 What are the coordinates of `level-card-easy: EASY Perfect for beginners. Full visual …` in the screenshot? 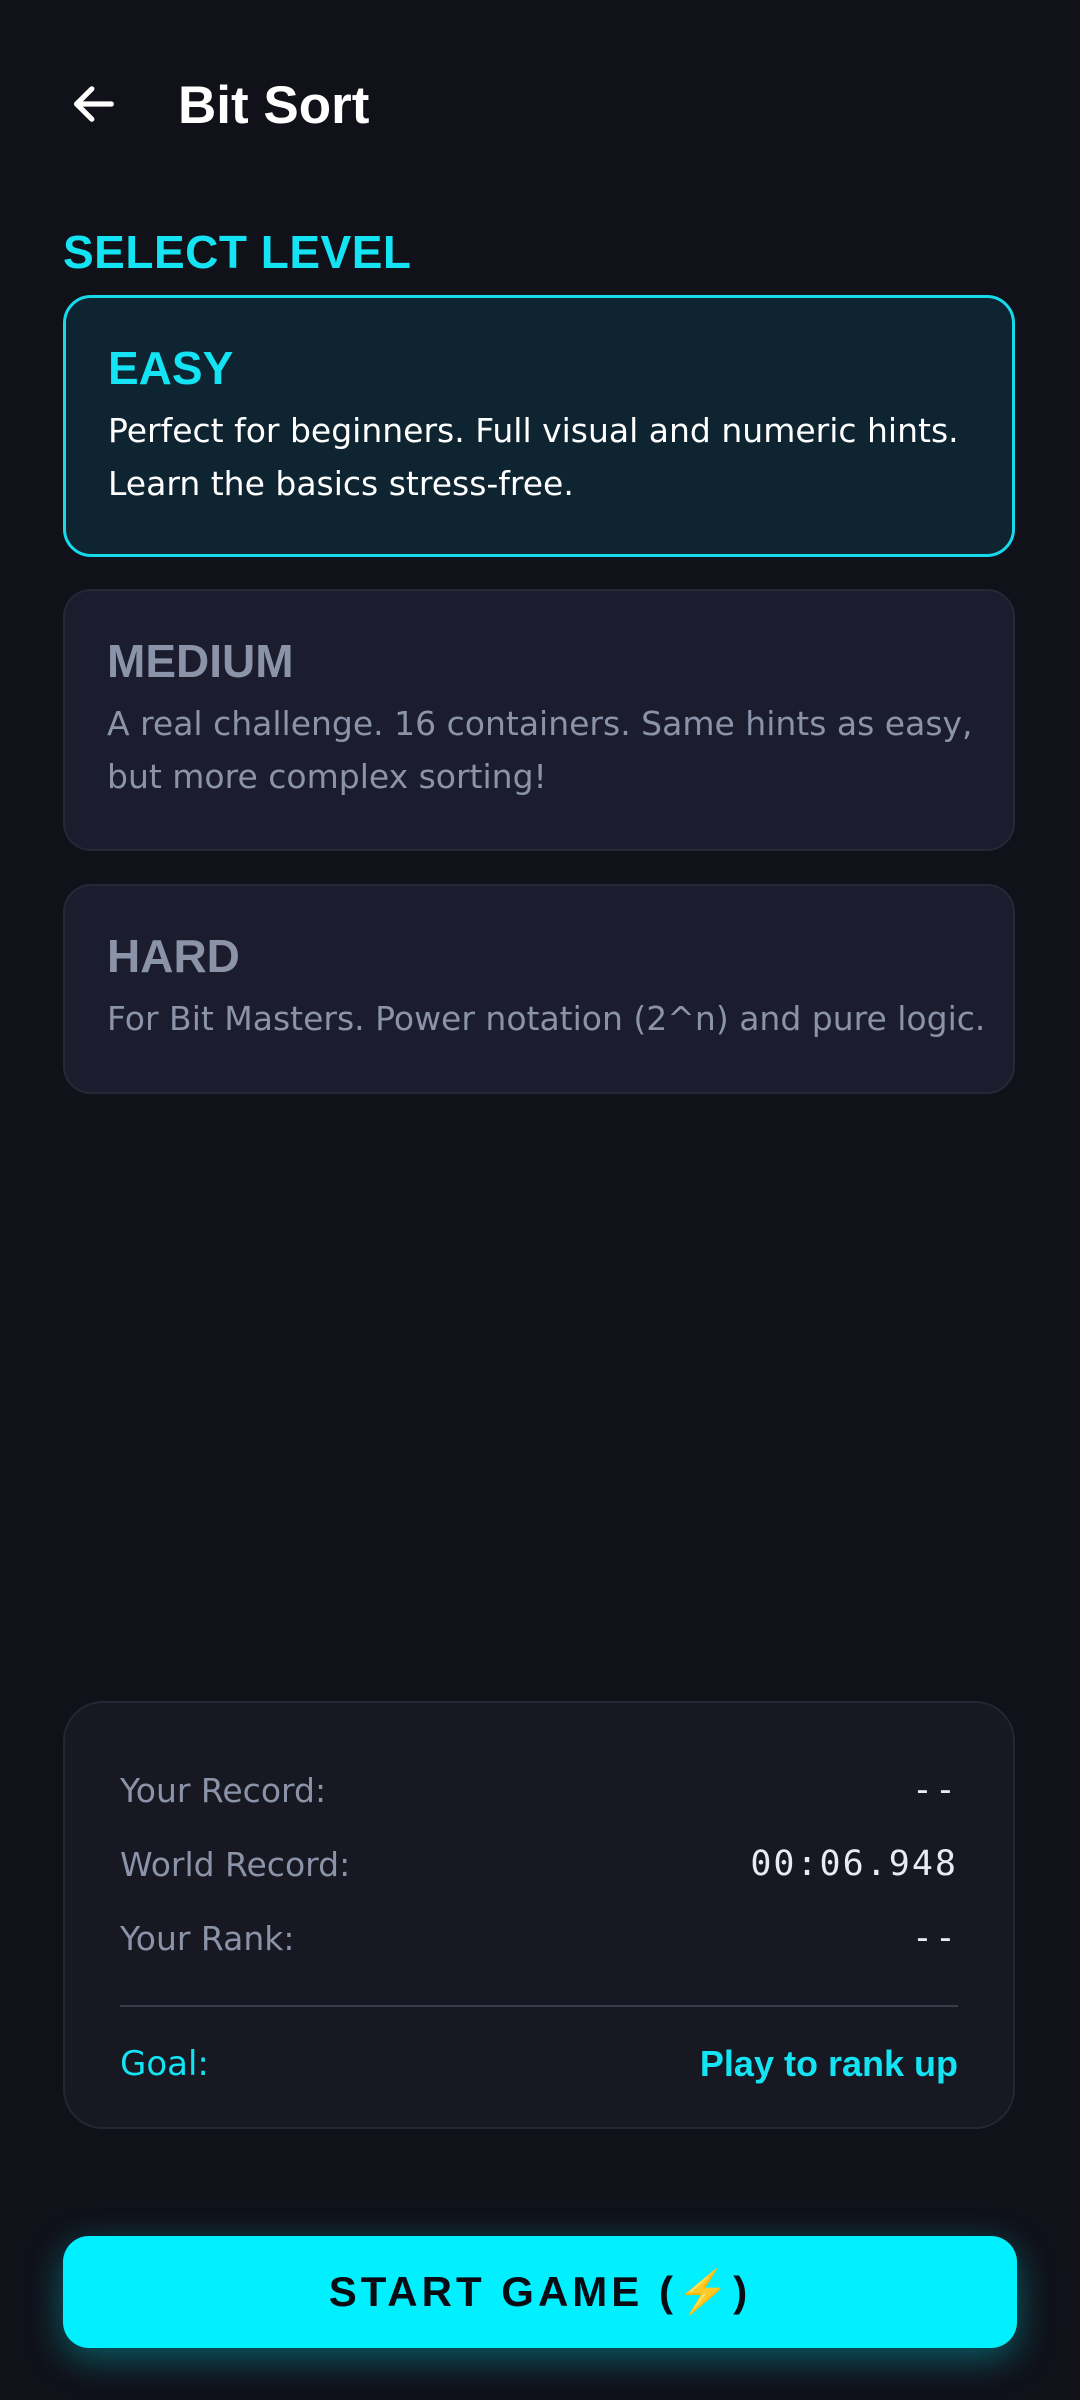 It's located at (539, 426).